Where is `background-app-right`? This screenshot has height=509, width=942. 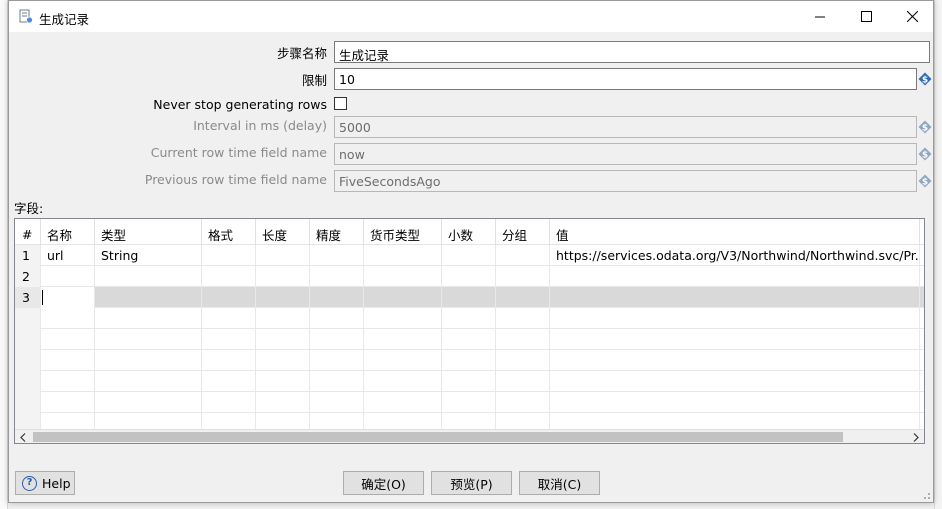 background-app-right is located at coordinates (938, 254).